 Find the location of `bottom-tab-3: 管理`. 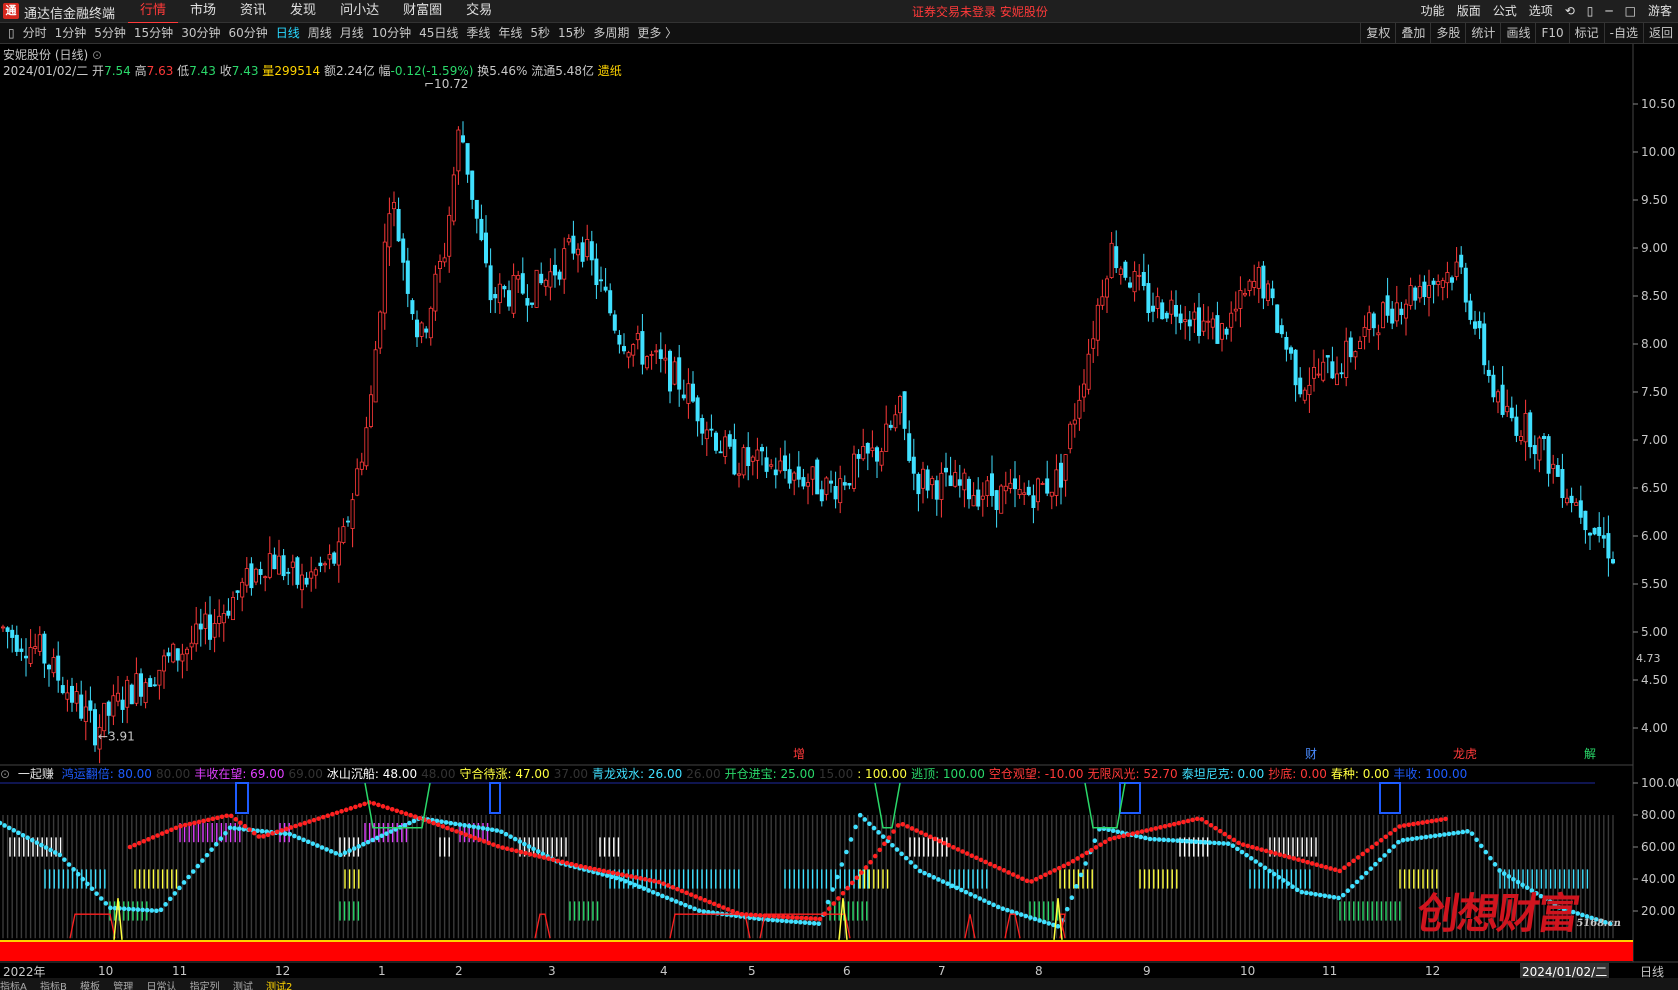

bottom-tab-3: 管理 is located at coordinates (123, 986).